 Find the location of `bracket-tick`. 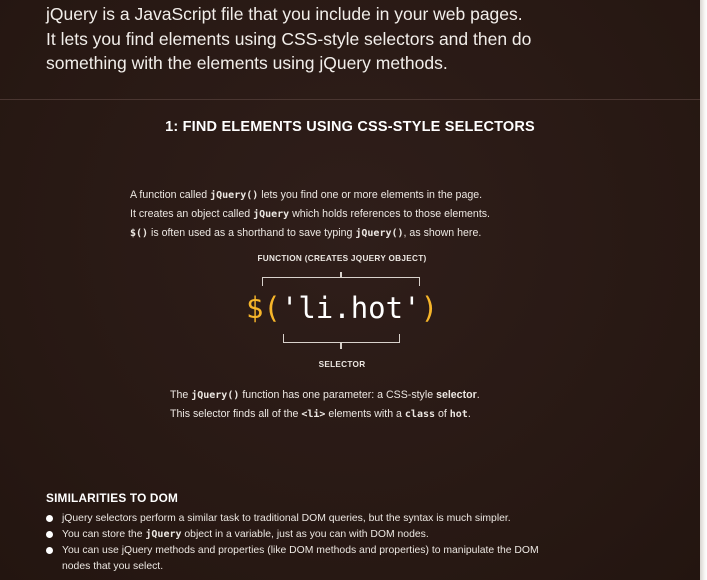

bracket-tick is located at coordinates (341, 346).